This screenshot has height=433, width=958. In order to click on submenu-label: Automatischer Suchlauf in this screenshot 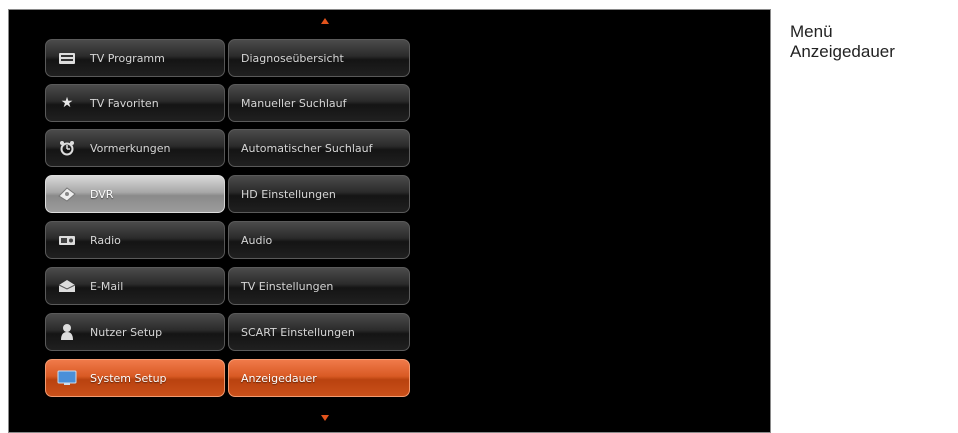, I will do `click(307, 148)`.